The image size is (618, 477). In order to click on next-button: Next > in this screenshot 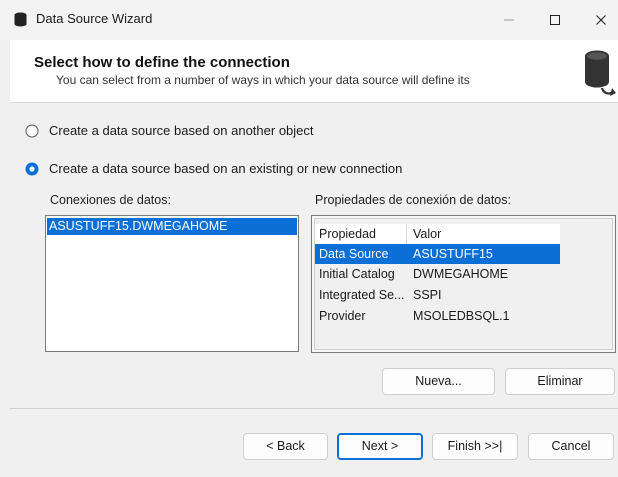, I will do `click(380, 446)`.